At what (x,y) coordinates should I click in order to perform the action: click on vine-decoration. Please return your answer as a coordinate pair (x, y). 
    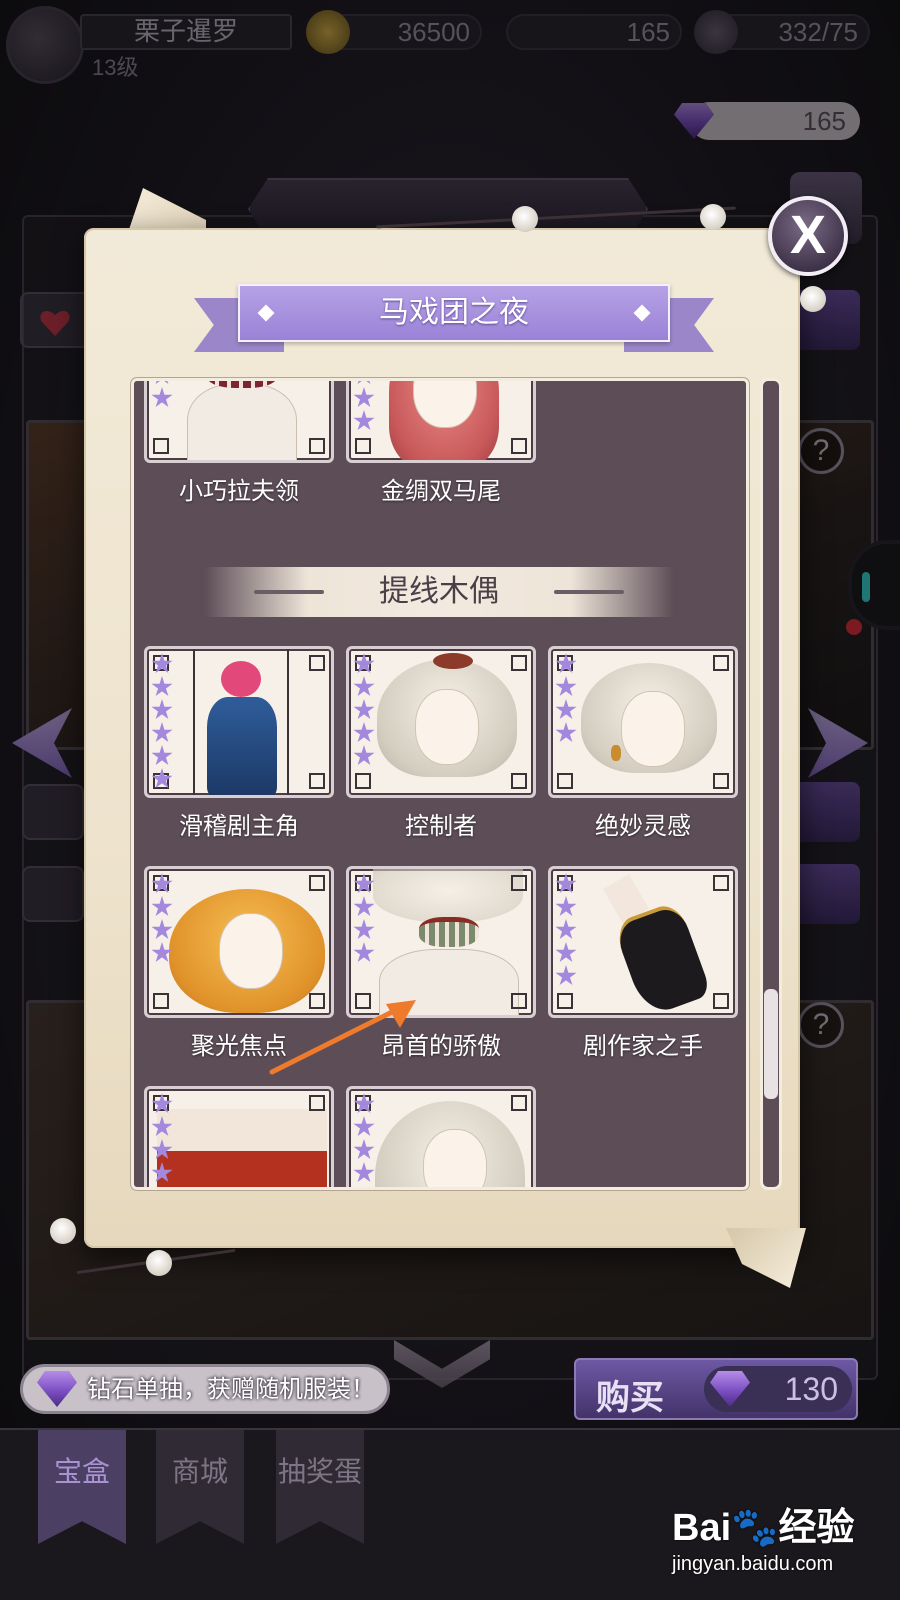
    Looking at the image, I should click on (556, 217).